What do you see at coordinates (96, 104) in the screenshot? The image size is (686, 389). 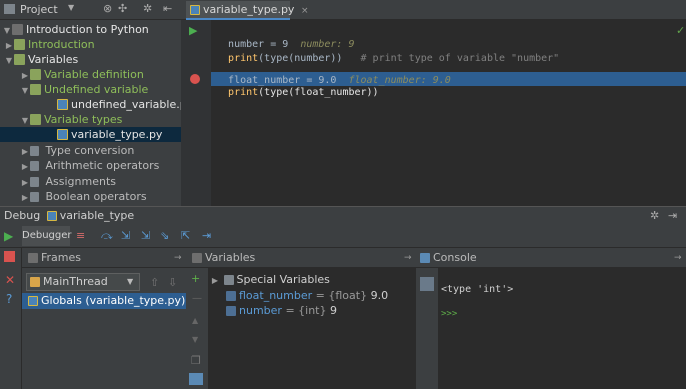 I see `tree-item-undefined-variable-file: undefined_variable.py` at bounding box center [96, 104].